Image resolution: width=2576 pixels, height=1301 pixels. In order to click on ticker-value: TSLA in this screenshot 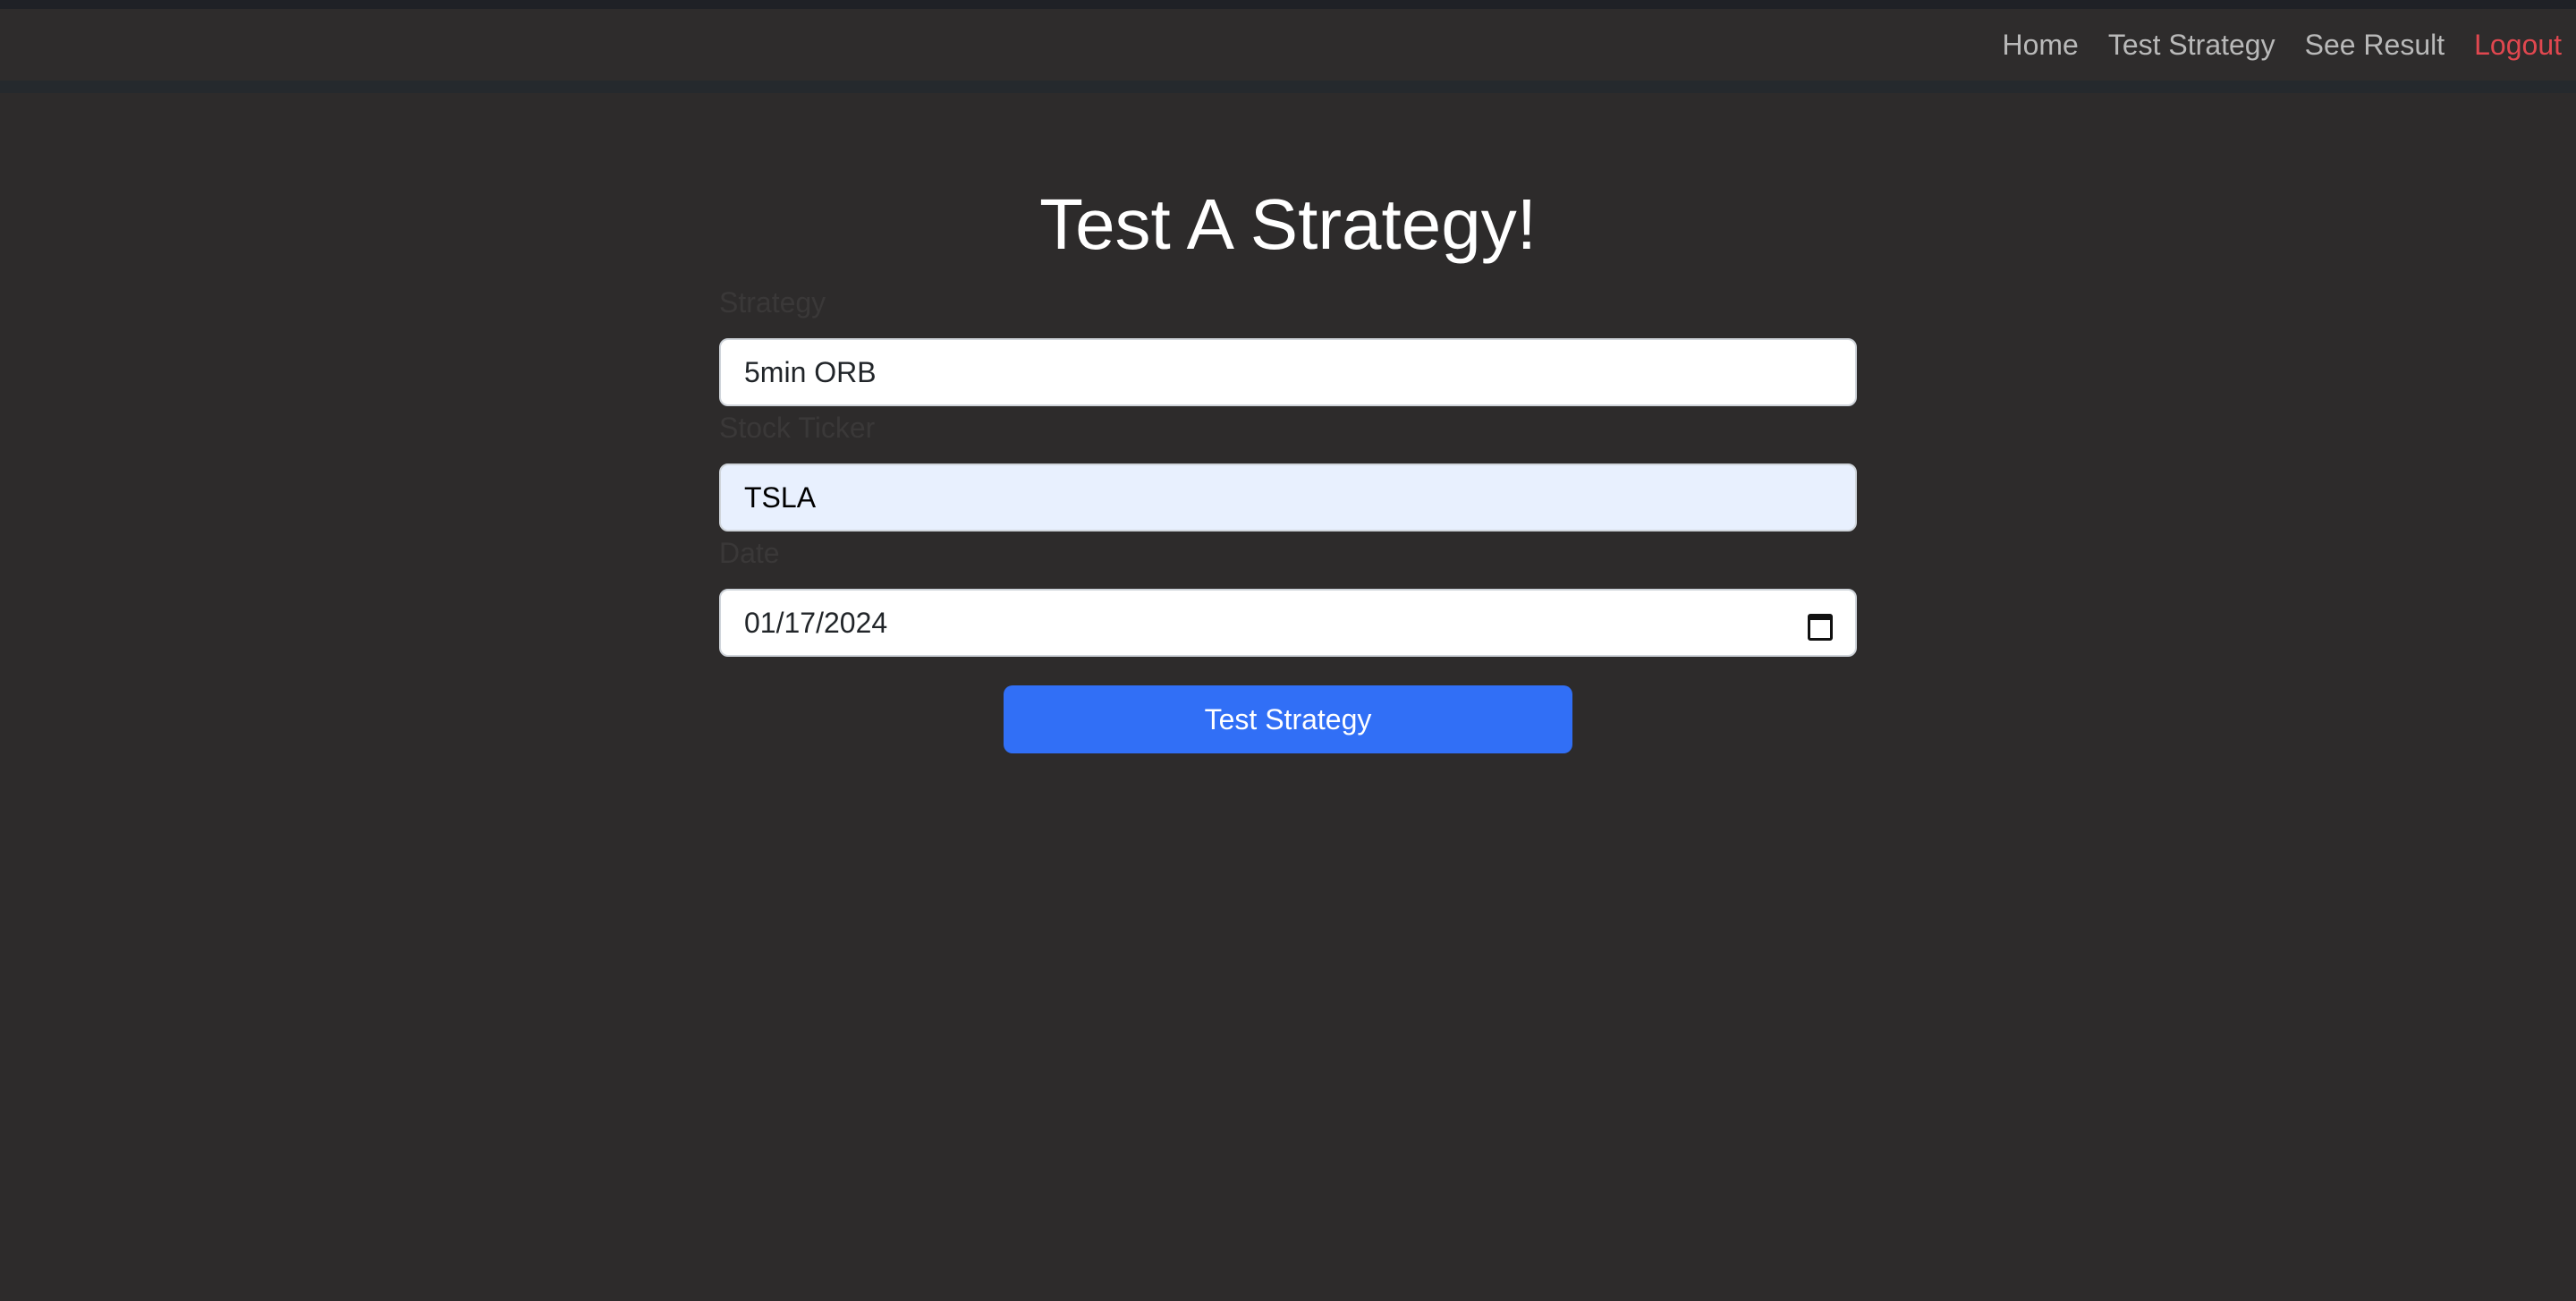, I will do `click(780, 497)`.